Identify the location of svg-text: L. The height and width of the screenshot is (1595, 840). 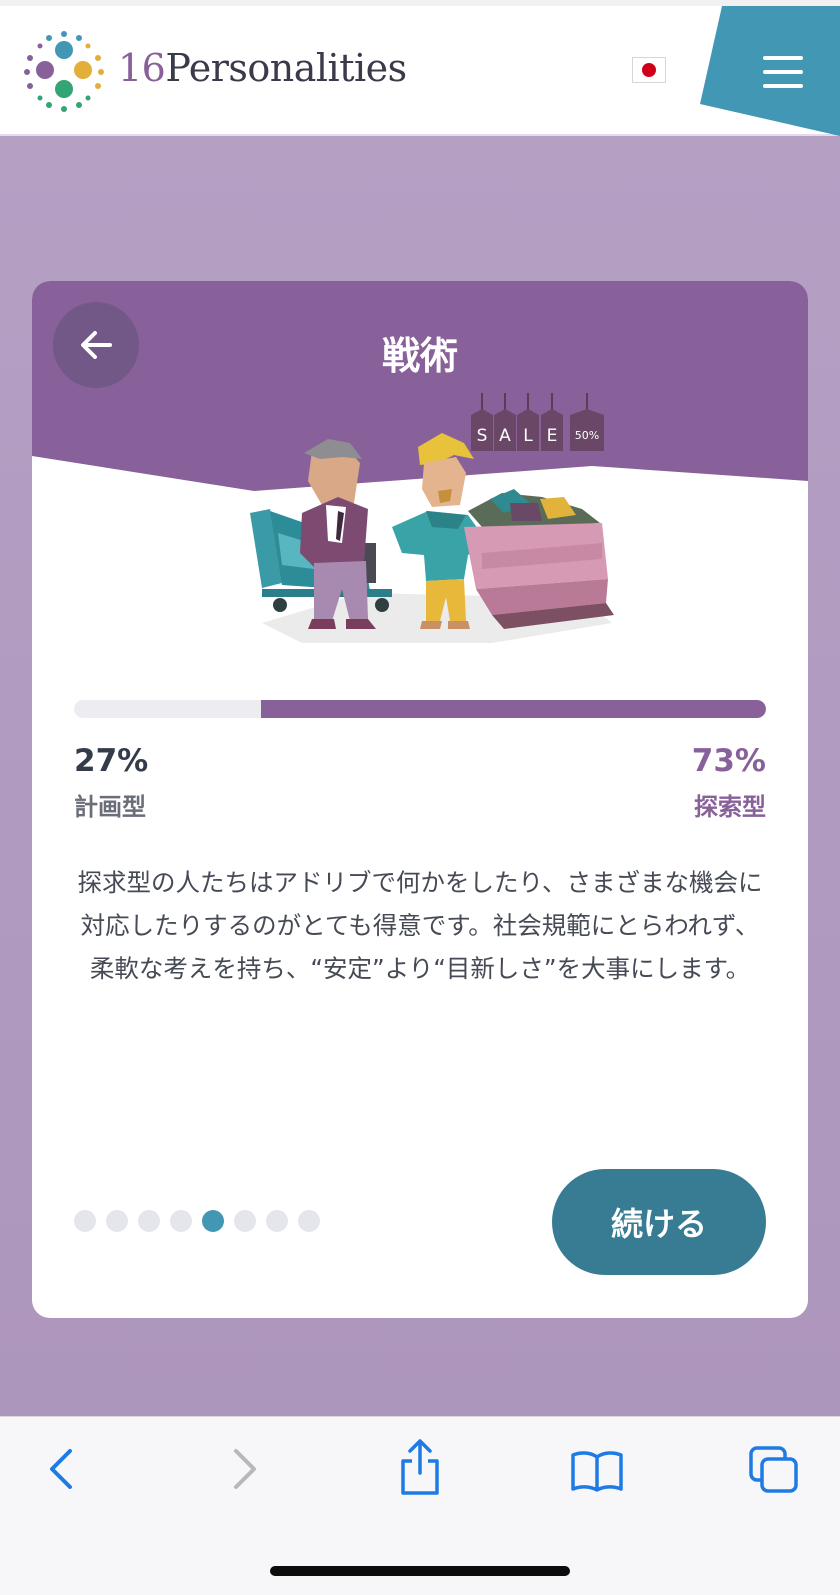
(528, 436).